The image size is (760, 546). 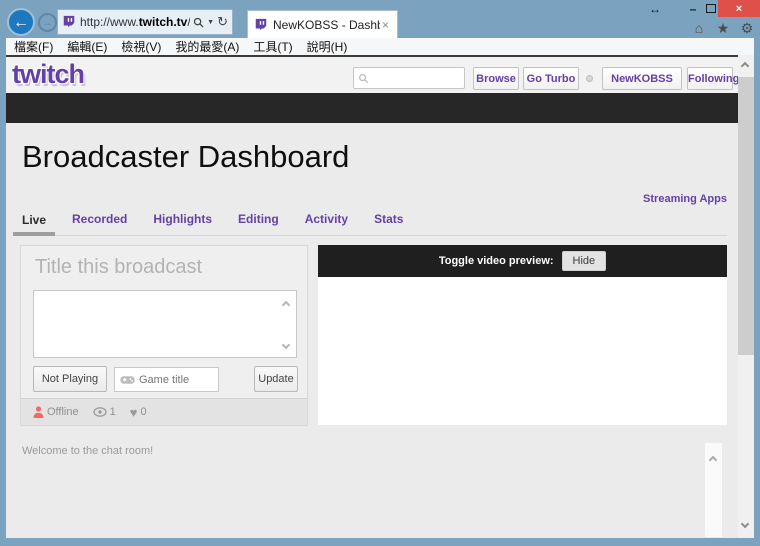 I want to click on menu-help: 說明(H), so click(x=327, y=46).